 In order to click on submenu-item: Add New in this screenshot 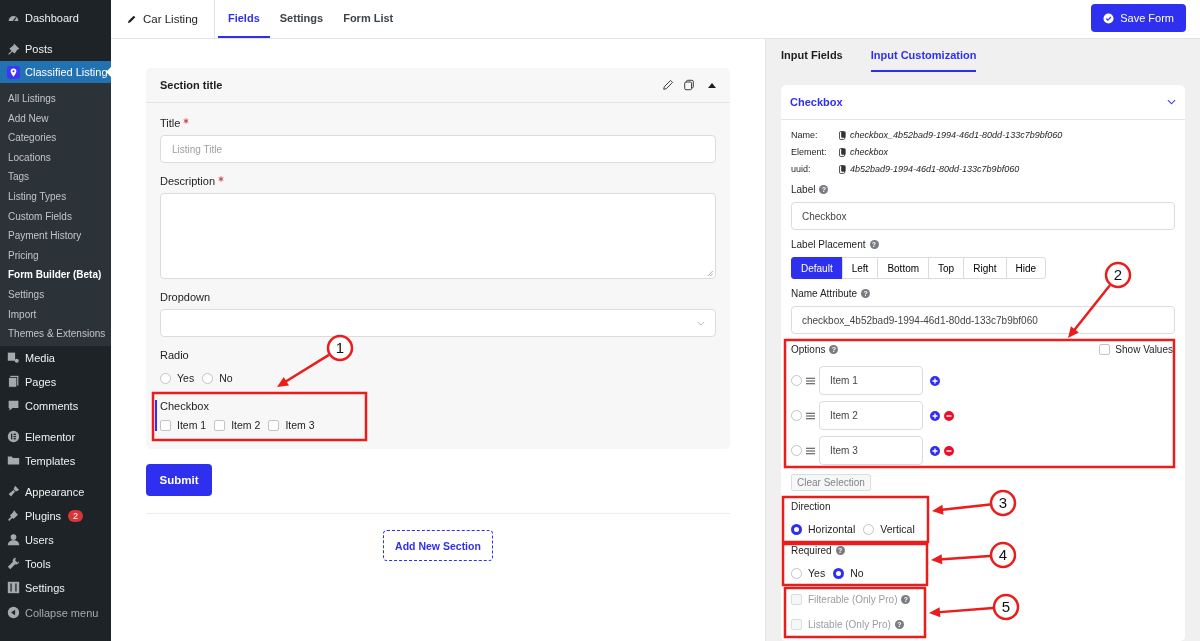, I will do `click(55, 118)`.